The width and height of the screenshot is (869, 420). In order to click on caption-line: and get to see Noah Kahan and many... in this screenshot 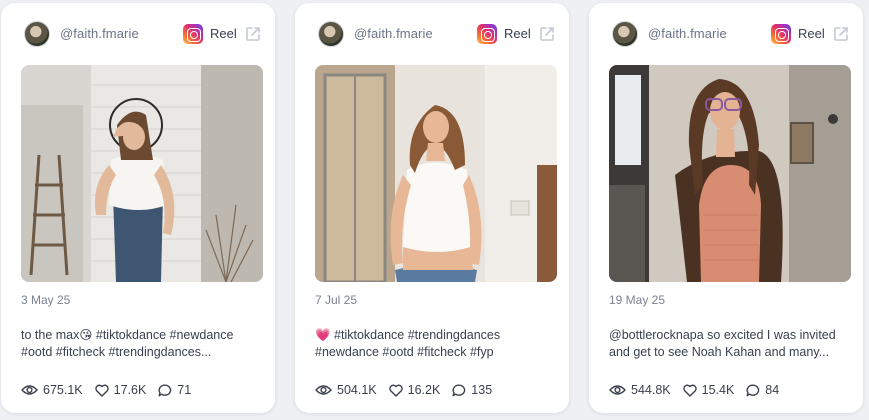, I will do `click(719, 352)`.